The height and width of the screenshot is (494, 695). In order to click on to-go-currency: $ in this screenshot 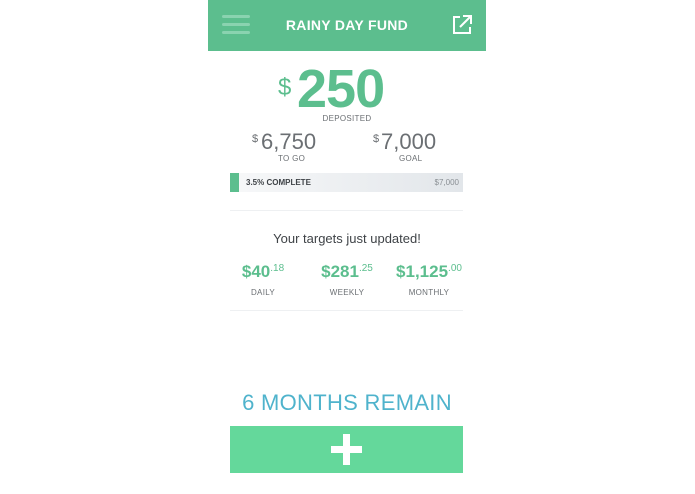, I will do `click(255, 139)`.